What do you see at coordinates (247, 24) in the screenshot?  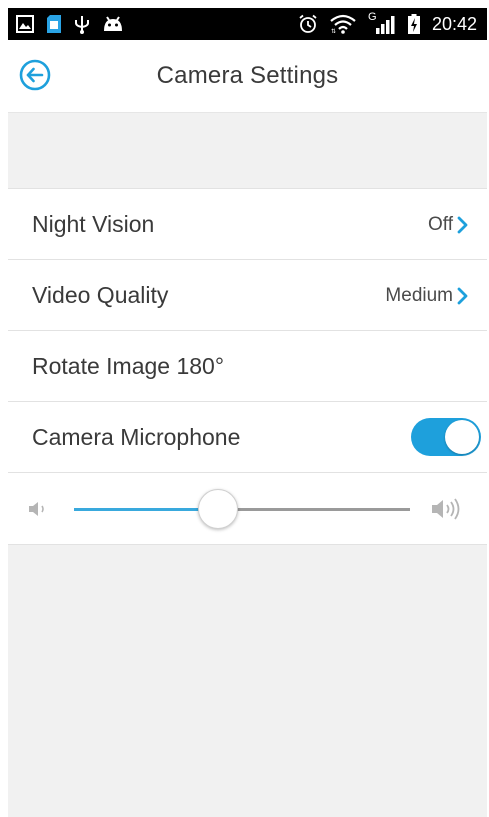 I see `status-bar: ⇅ G 20:42` at bounding box center [247, 24].